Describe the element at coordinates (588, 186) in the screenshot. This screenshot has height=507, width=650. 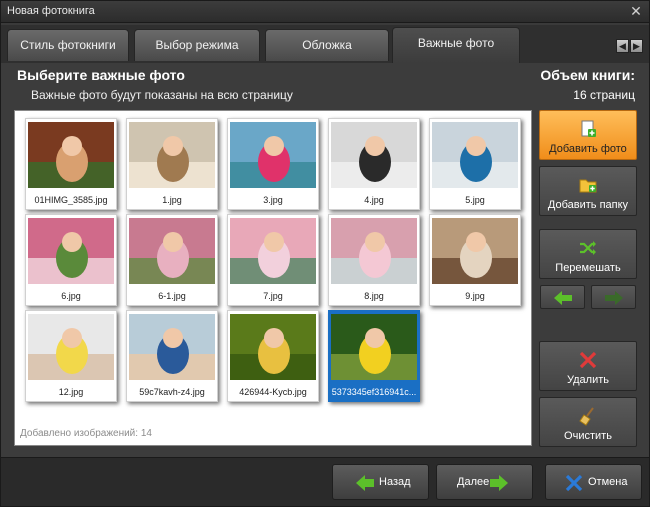
I see `add-folder-icon` at that location.